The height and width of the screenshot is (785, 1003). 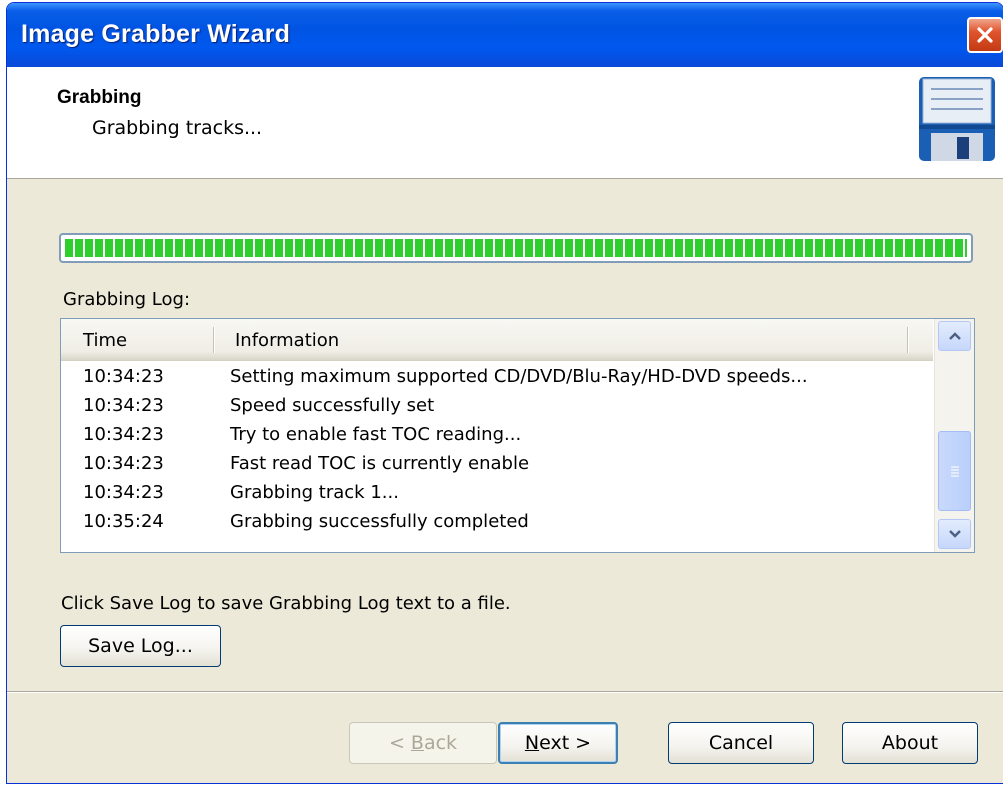 I want to click on next-button: Next >, so click(x=558, y=743).